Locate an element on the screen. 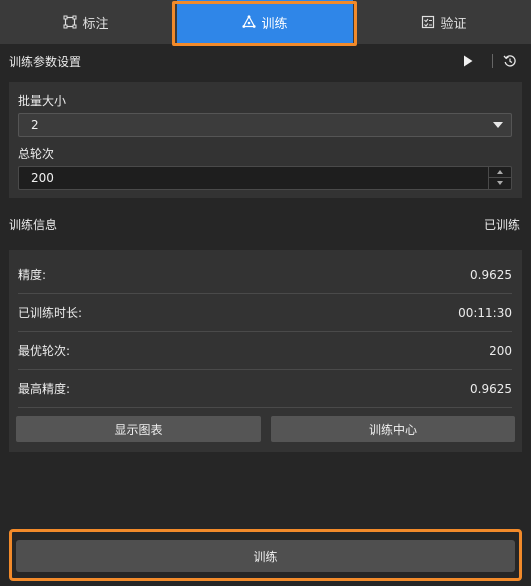  info-title: 训练信息 is located at coordinates (33, 224).